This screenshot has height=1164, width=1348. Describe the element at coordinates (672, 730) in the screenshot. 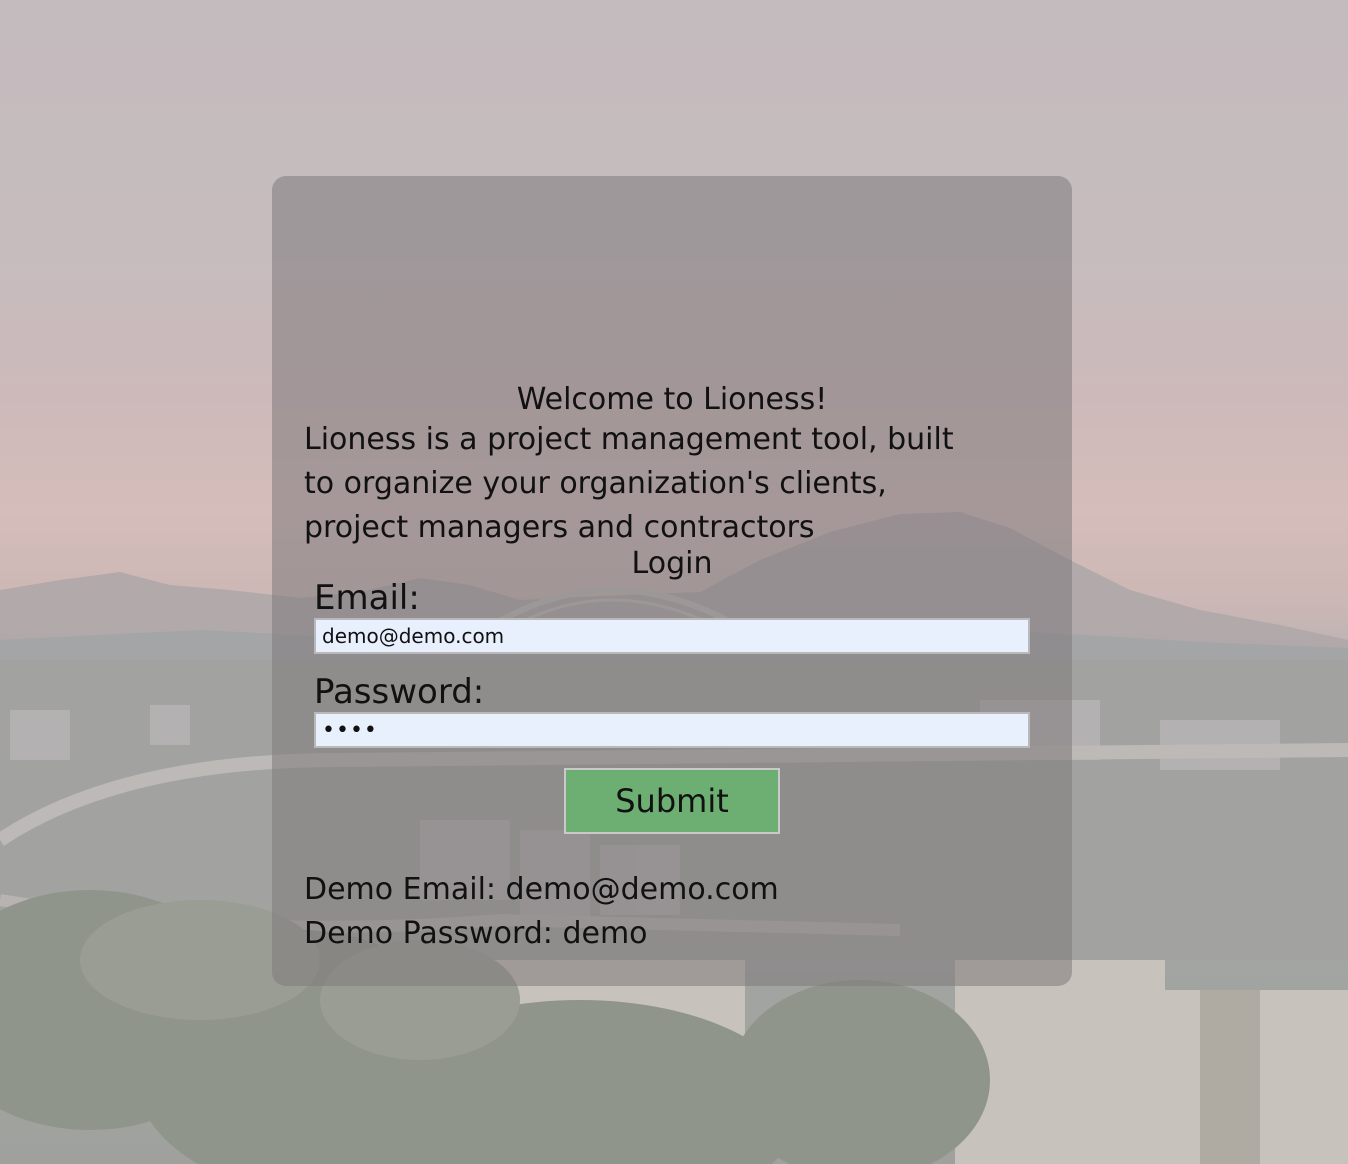

I see `password-input` at that location.